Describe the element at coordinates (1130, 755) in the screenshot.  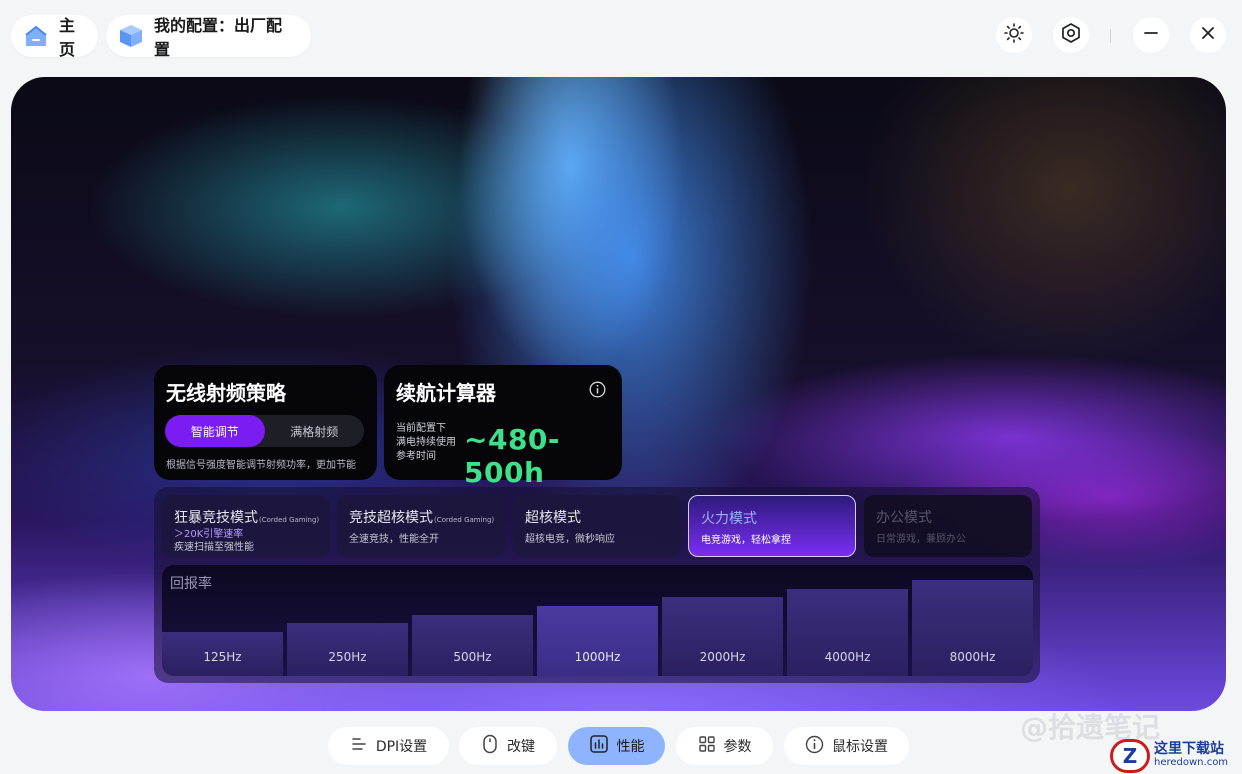
I see `site-logo-icon: Z` at that location.